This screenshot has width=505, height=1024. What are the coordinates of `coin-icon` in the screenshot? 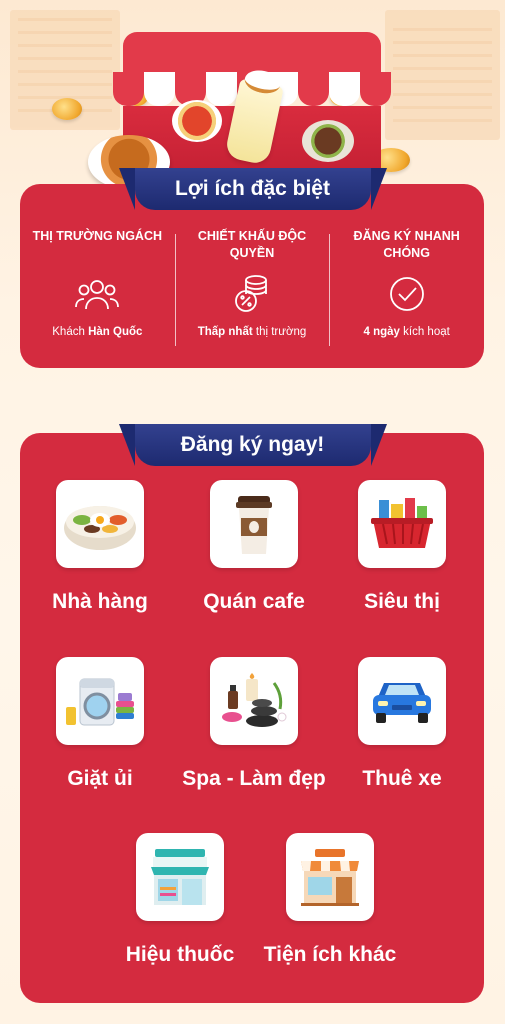 It's located at (67, 109).